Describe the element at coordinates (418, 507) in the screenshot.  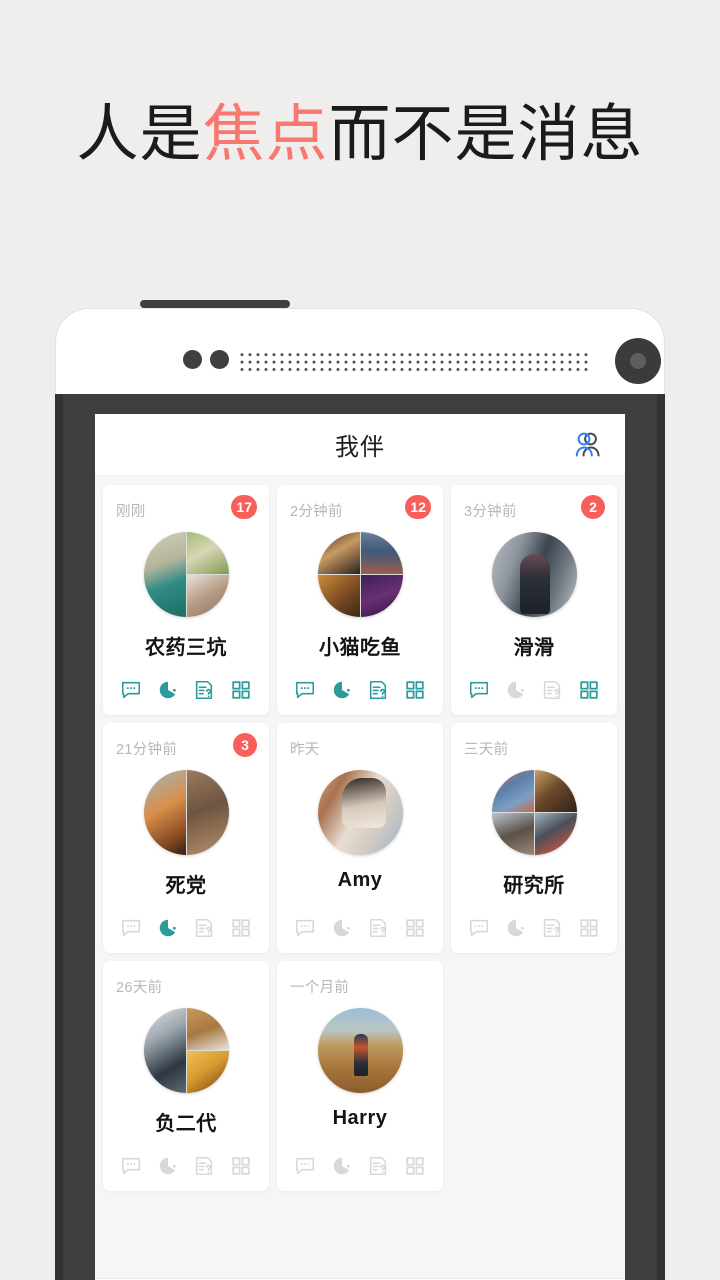
I see `unread-badge: 12` at that location.